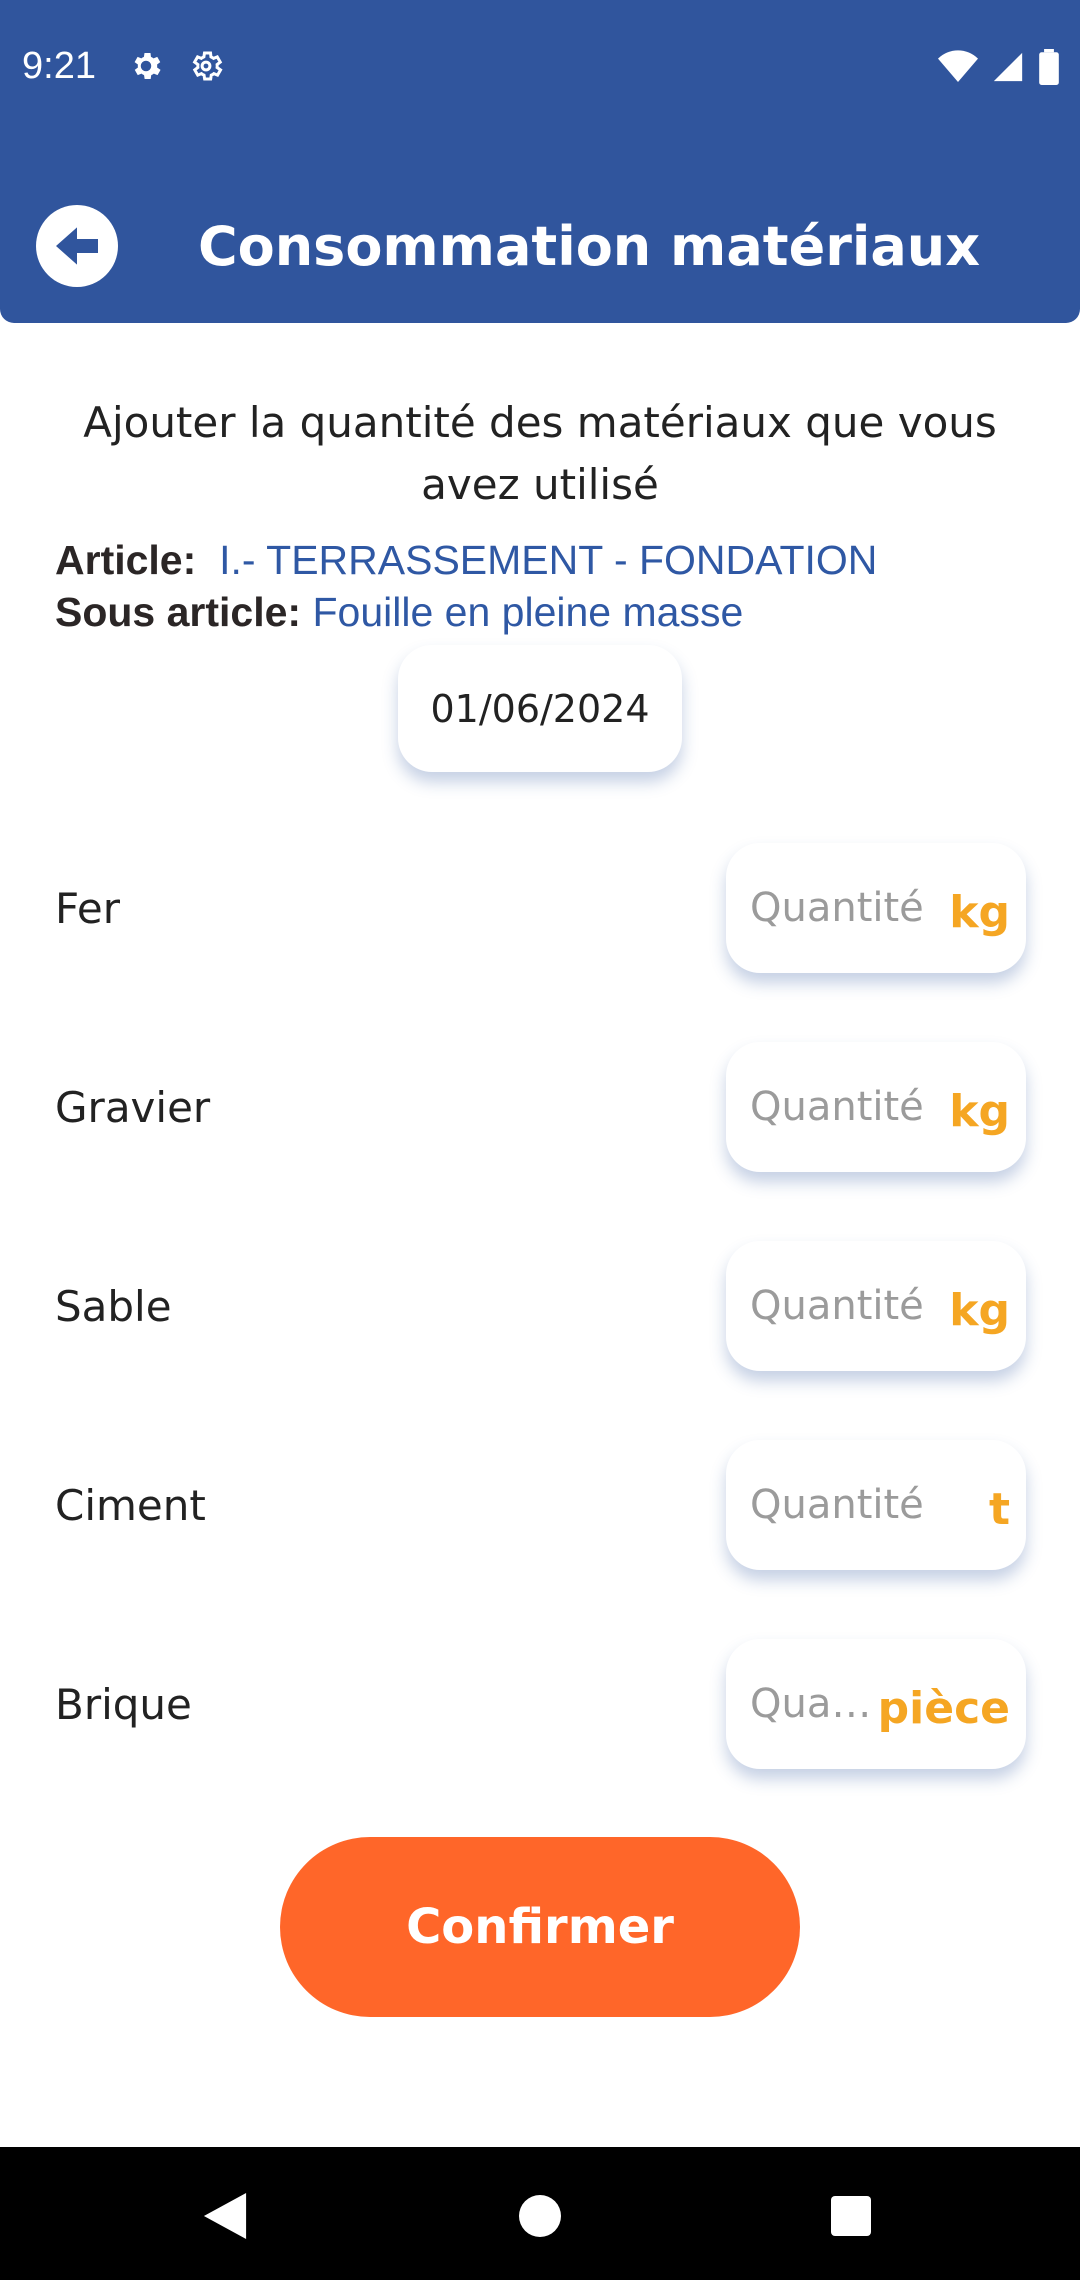 This screenshot has width=1080, height=2280. I want to click on system-nav-bar, so click(540, 2213).